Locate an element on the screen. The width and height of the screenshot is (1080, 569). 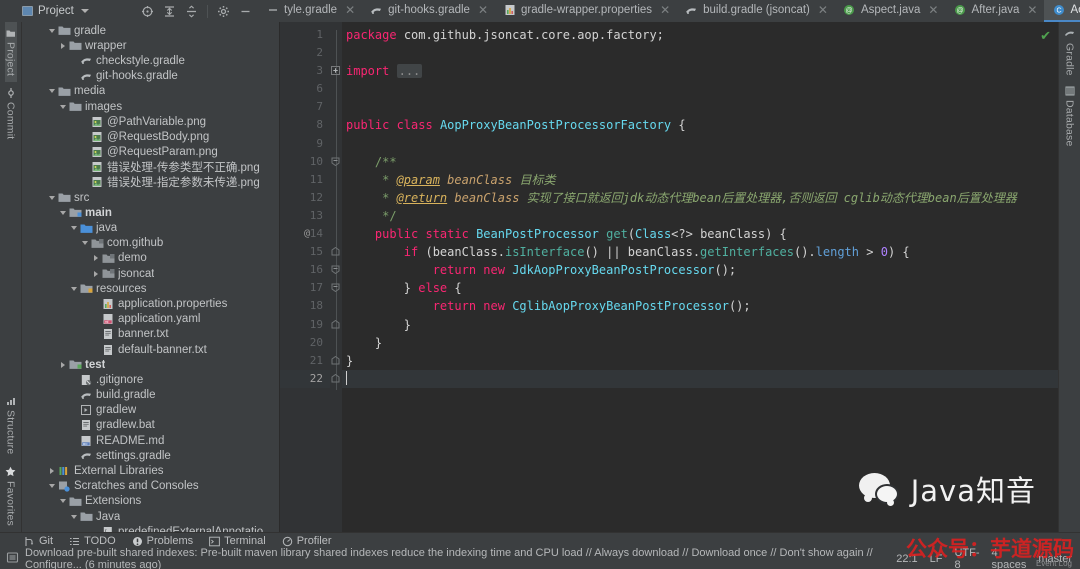
code-line: */ is located at coordinates (700, 216).